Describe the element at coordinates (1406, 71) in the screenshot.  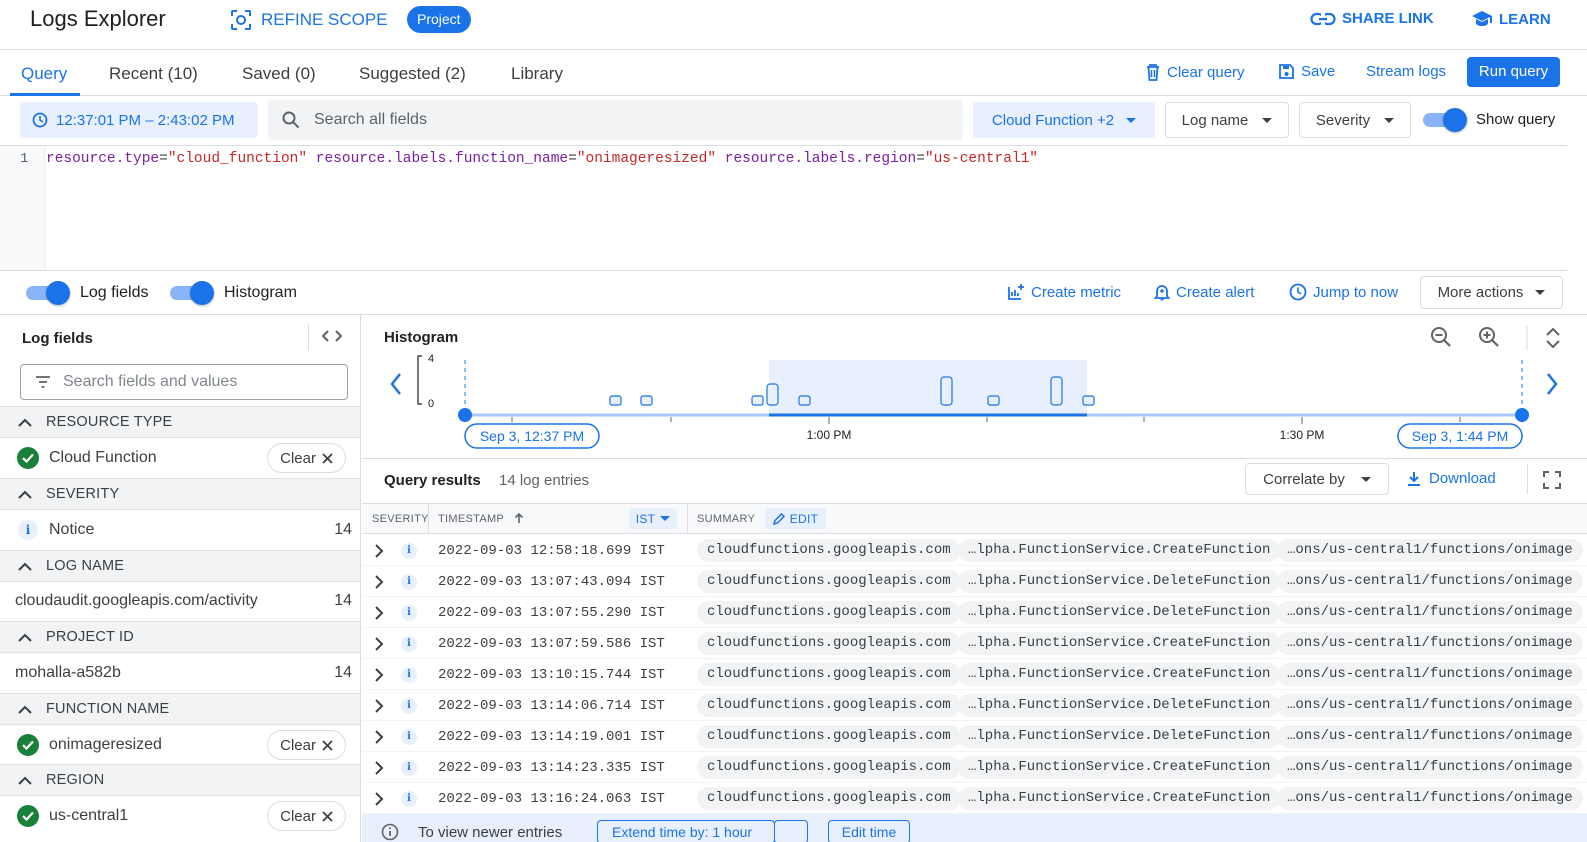
I see `stream-logs-button: Stream logs` at that location.